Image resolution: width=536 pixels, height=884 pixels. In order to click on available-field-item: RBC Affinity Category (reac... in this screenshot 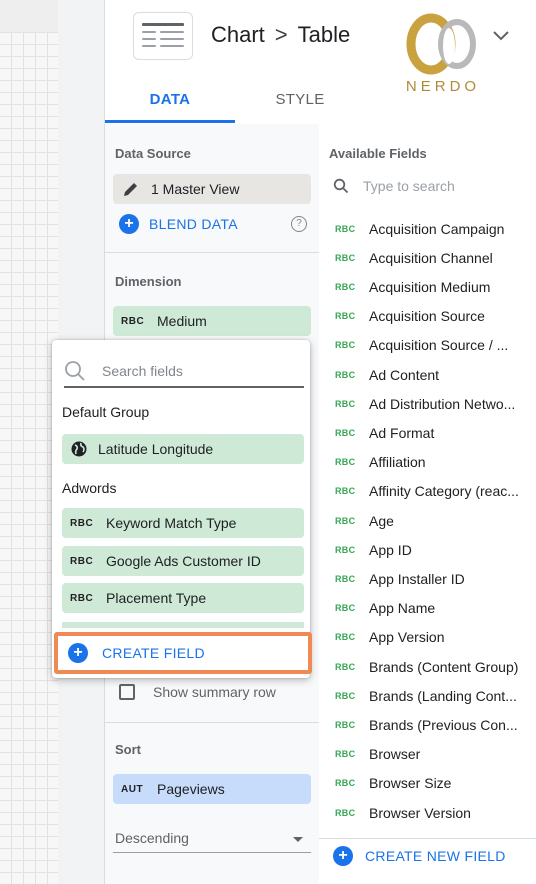, I will do `click(427, 491)`.